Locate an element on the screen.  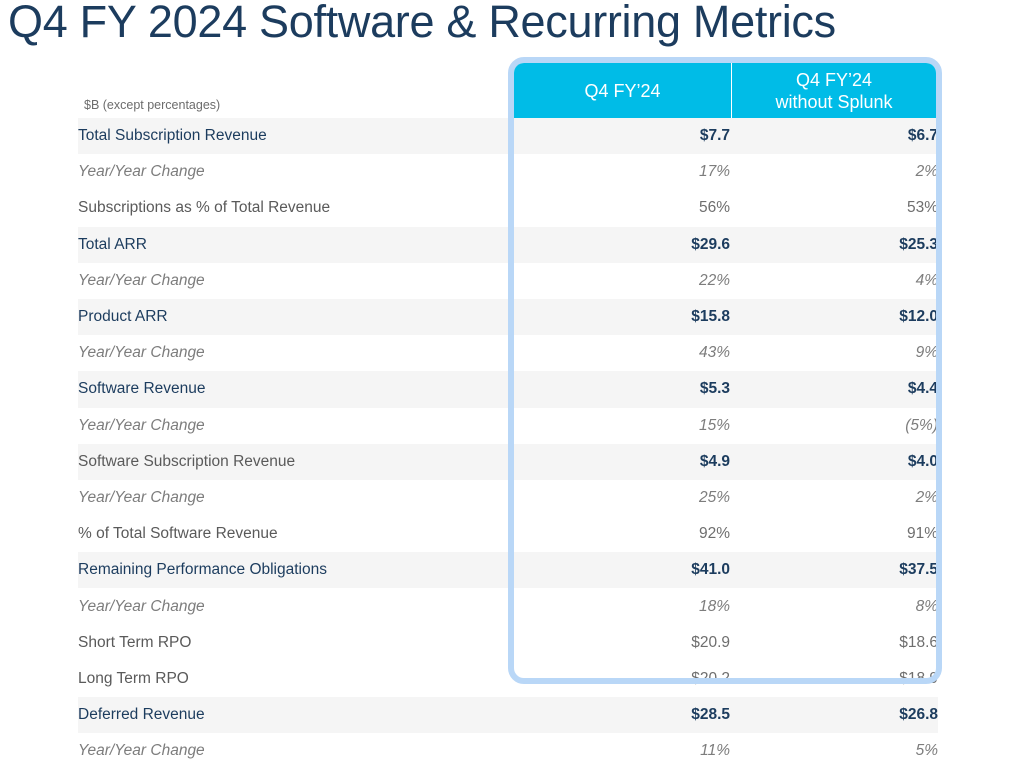
cell-q4-fy24: $5.3 is located at coordinates (619, 389).